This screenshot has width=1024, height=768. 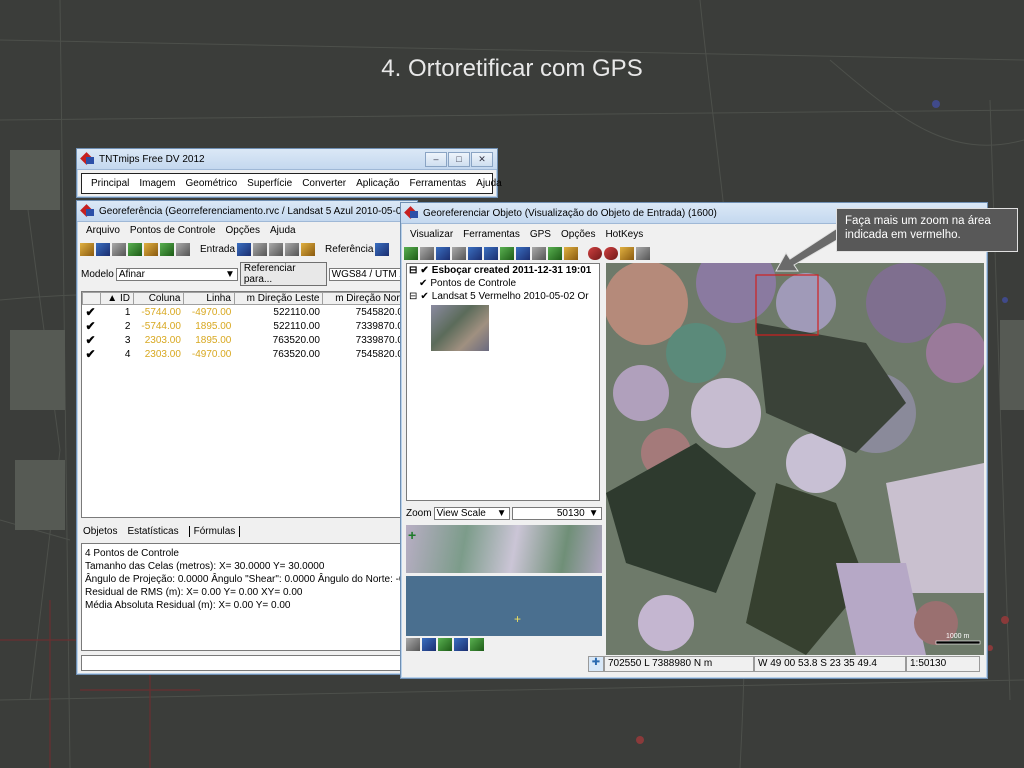 I want to click on table-icon, so click(x=135, y=249).